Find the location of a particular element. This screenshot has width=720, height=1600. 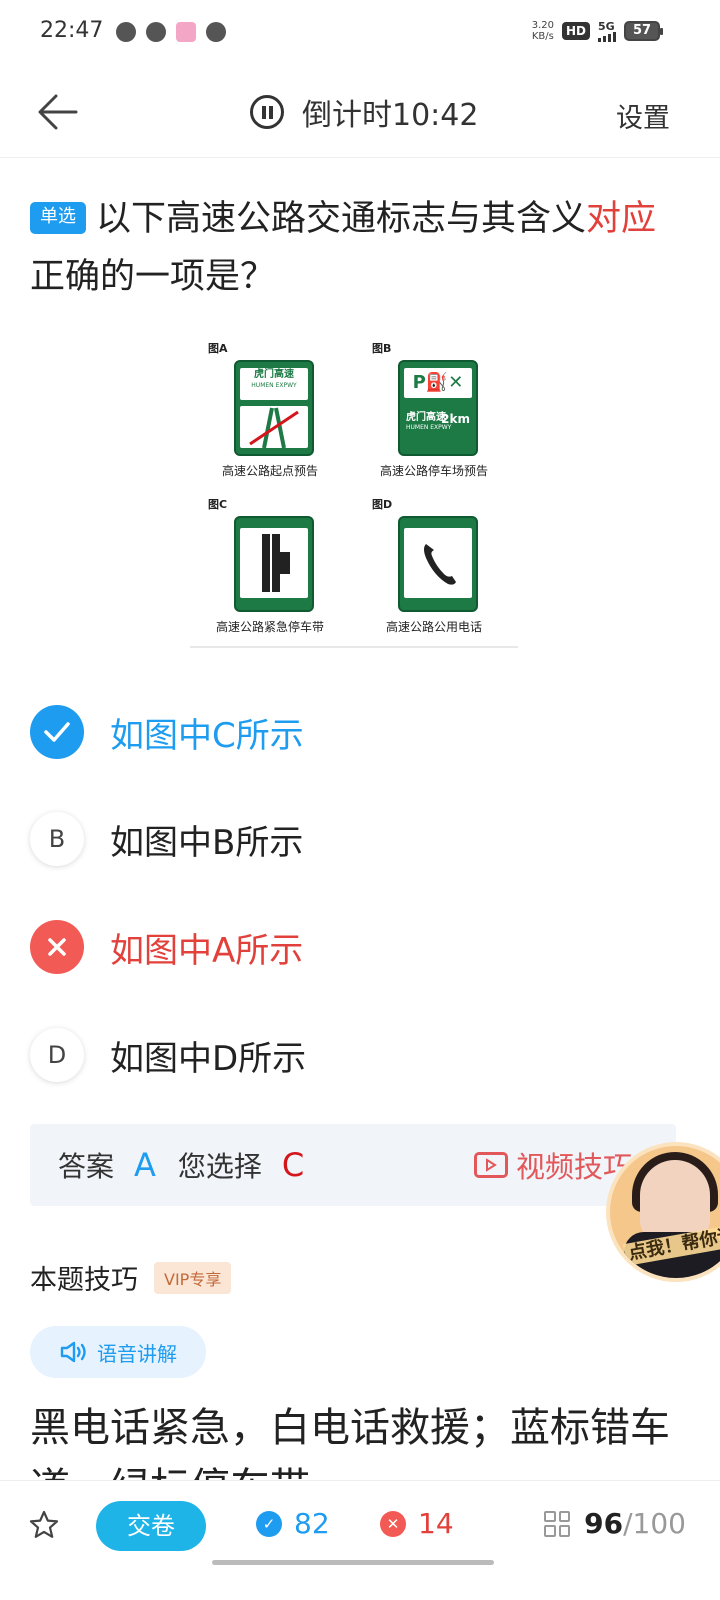

back-arrow-icon is located at coordinates (58, 112).